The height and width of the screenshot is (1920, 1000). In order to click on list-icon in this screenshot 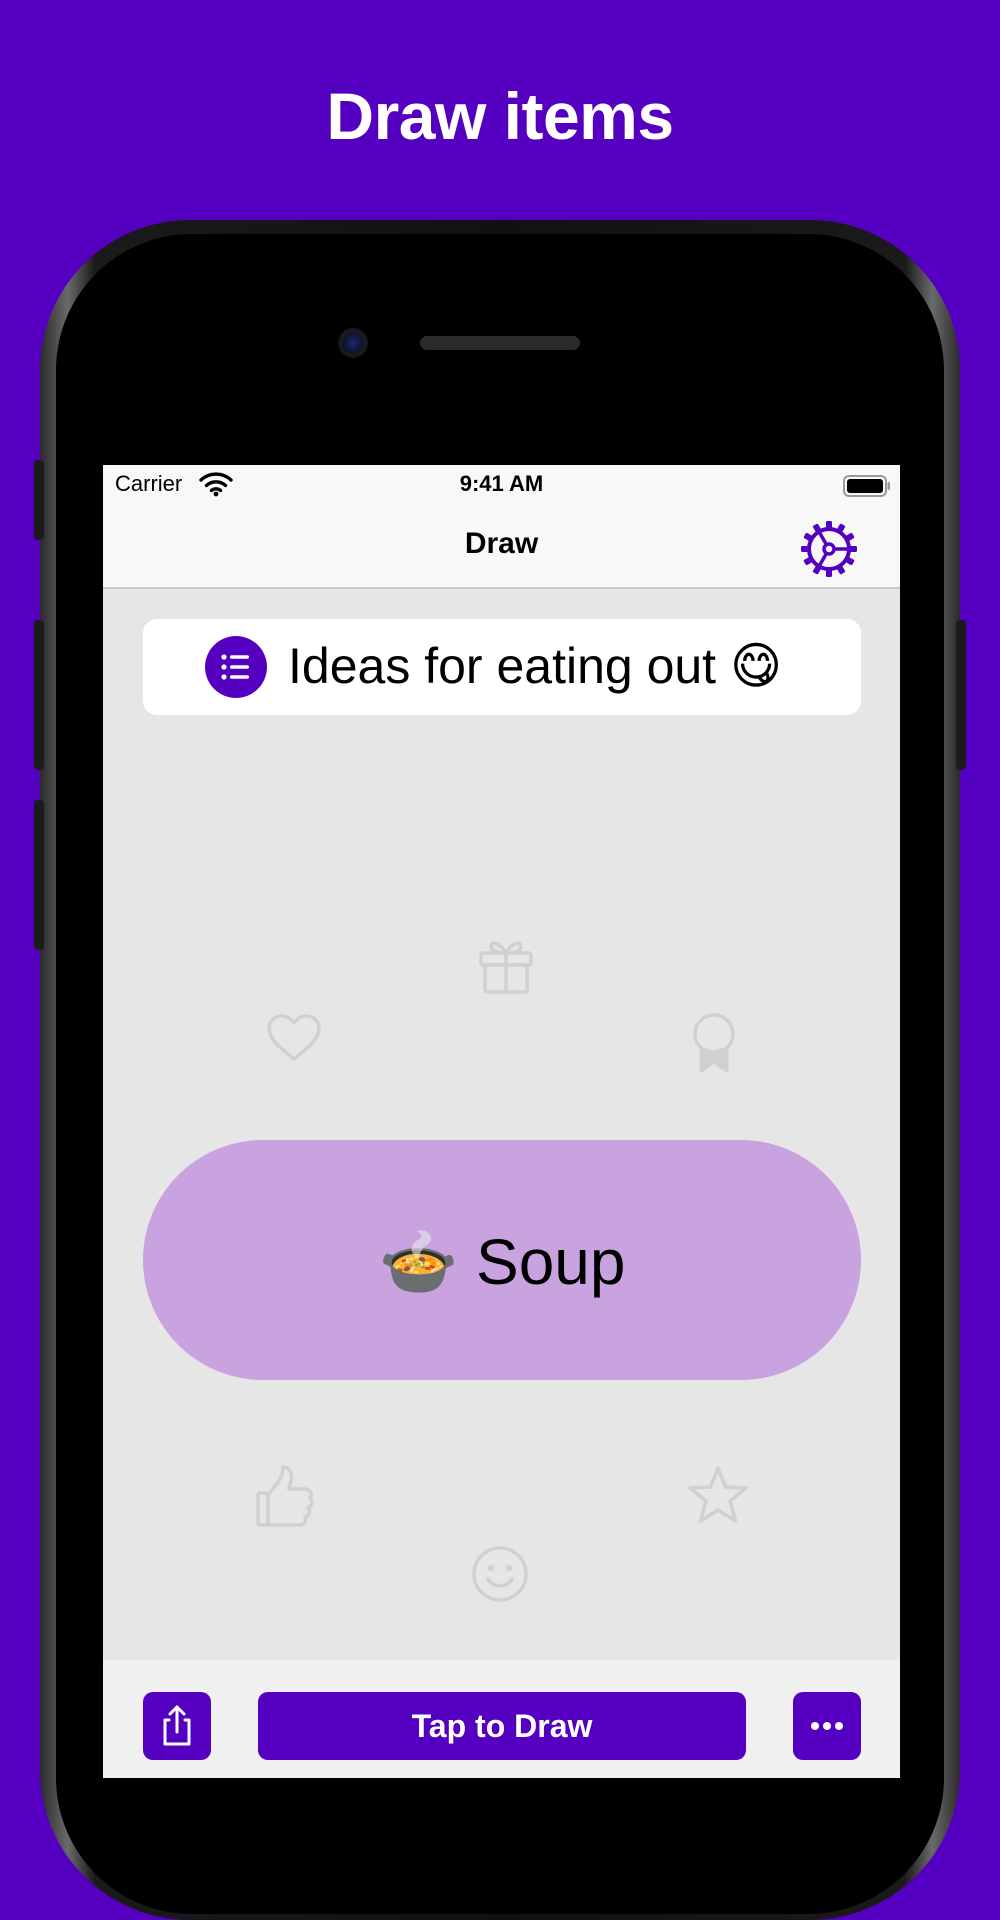, I will do `click(236, 667)`.